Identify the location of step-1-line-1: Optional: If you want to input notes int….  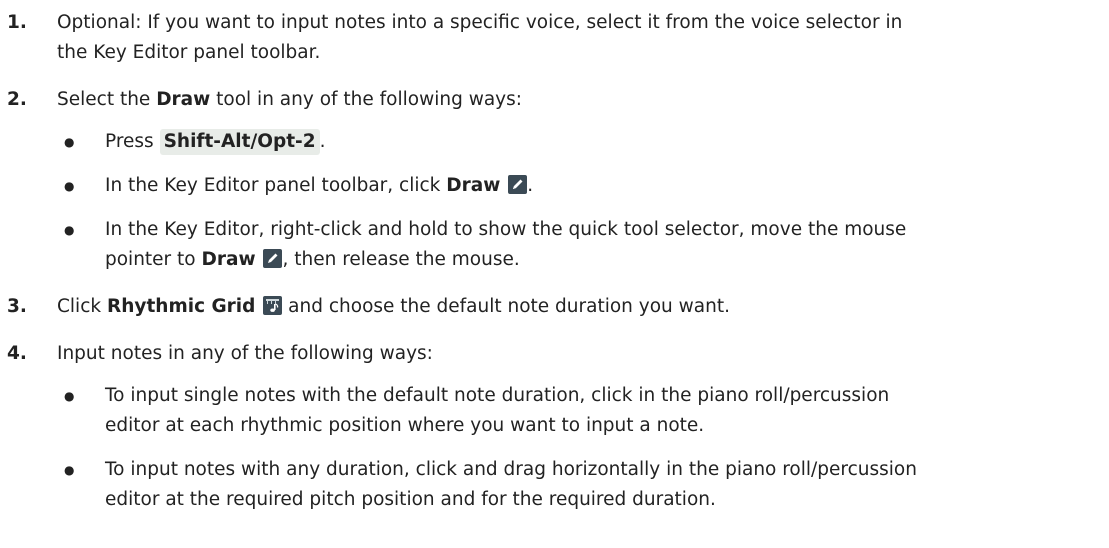
(480, 22).